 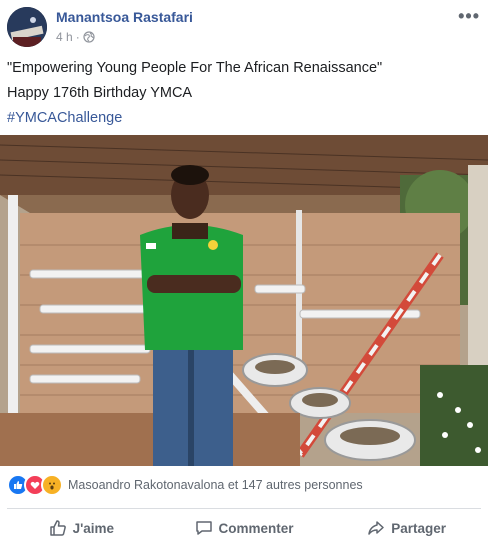 What do you see at coordinates (52, 485) in the screenshot?
I see `wow-icon` at bounding box center [52, 485].